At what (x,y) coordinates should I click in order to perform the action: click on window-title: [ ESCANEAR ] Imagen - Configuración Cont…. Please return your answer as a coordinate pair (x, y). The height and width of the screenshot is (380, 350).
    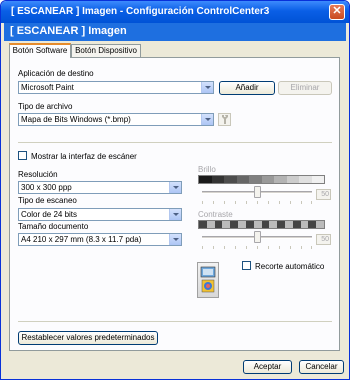
    Looking at the image, I should click on (140, 11).